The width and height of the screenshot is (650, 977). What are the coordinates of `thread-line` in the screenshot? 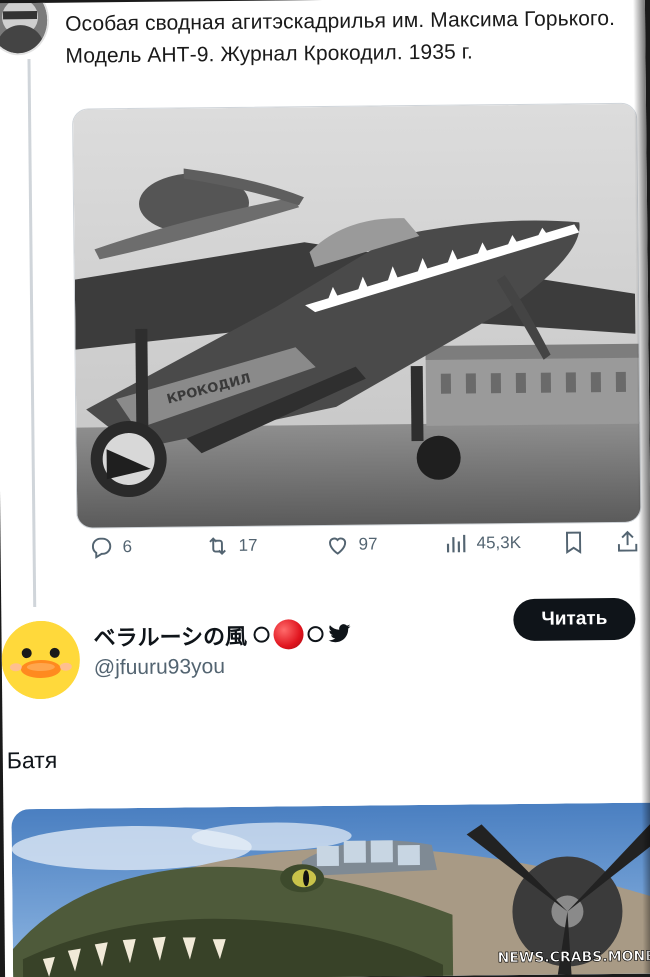 It's located at (32, 333).